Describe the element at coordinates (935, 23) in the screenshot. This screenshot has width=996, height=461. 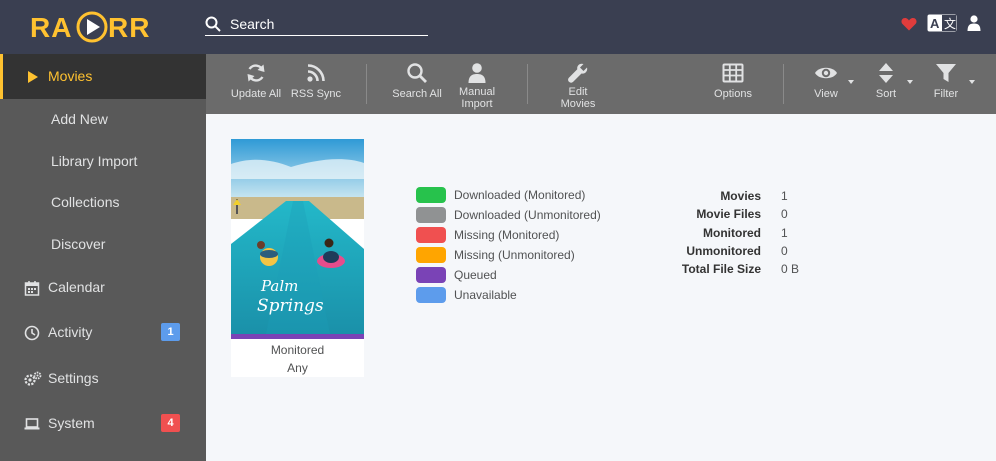
I see `svg-text: A` at that location.